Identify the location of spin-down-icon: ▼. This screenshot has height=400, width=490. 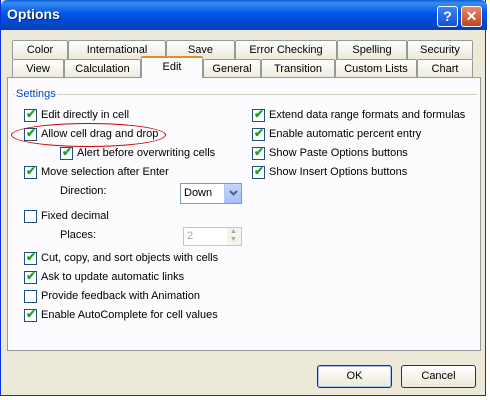
(233, 239).